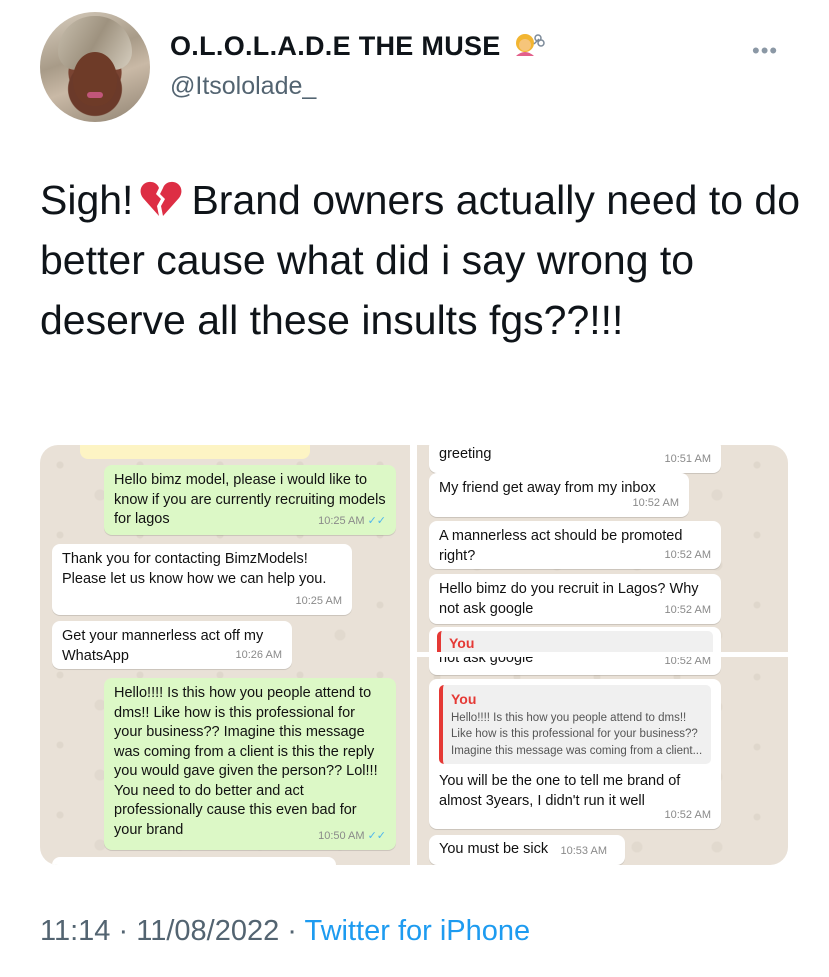  I want to click on tweet-source-link: Twitter for iPhone, so click(418, 931).